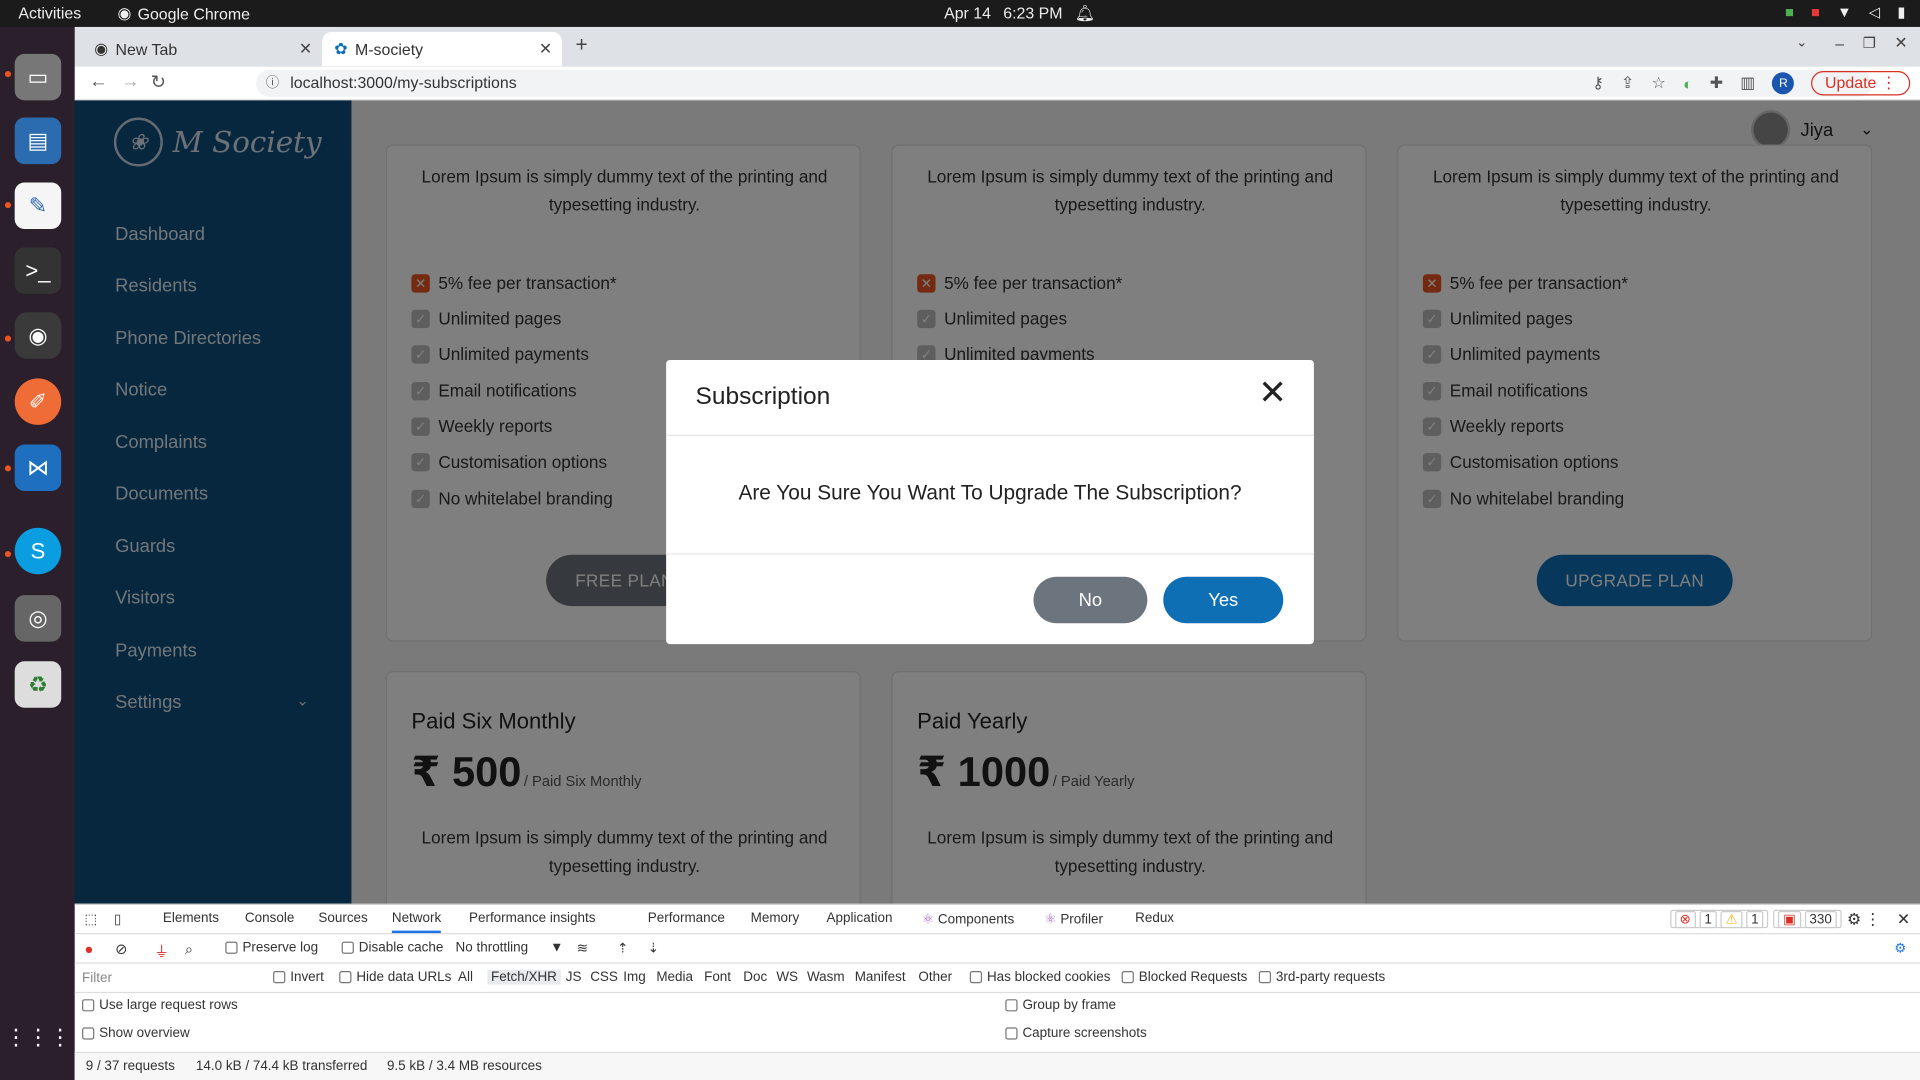 This screenshot has width=1920, height=1080. Describe the element at coordinates (1076, 1033) in the screenshot. I see `capture-screenshots-checkbox: Capture screenshots` at that location.